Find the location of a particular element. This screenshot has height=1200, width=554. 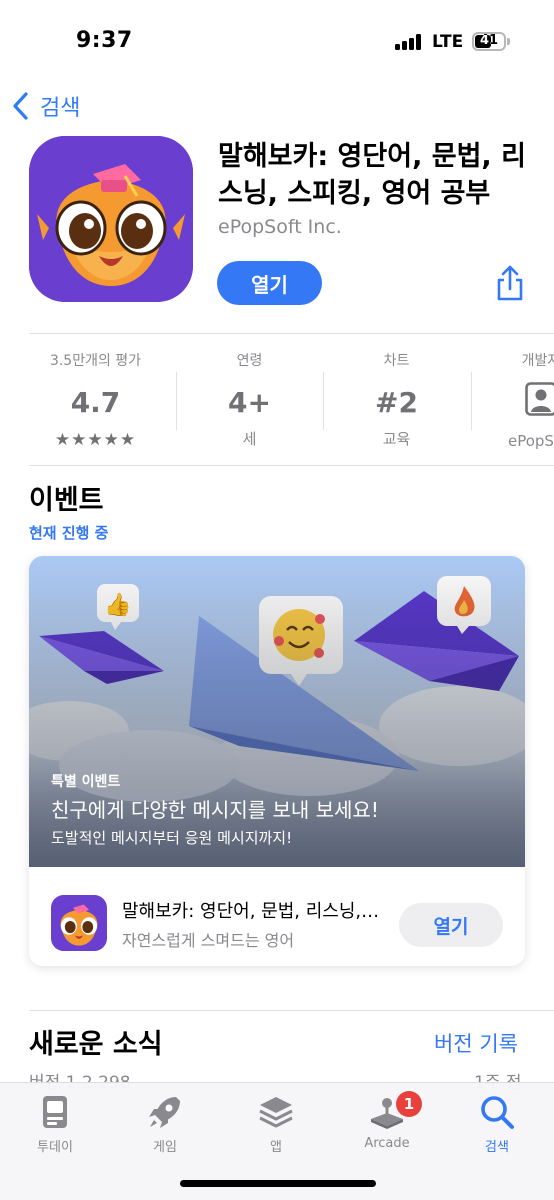

arcade-badge: 1 is located at coordinates (409, 1104).